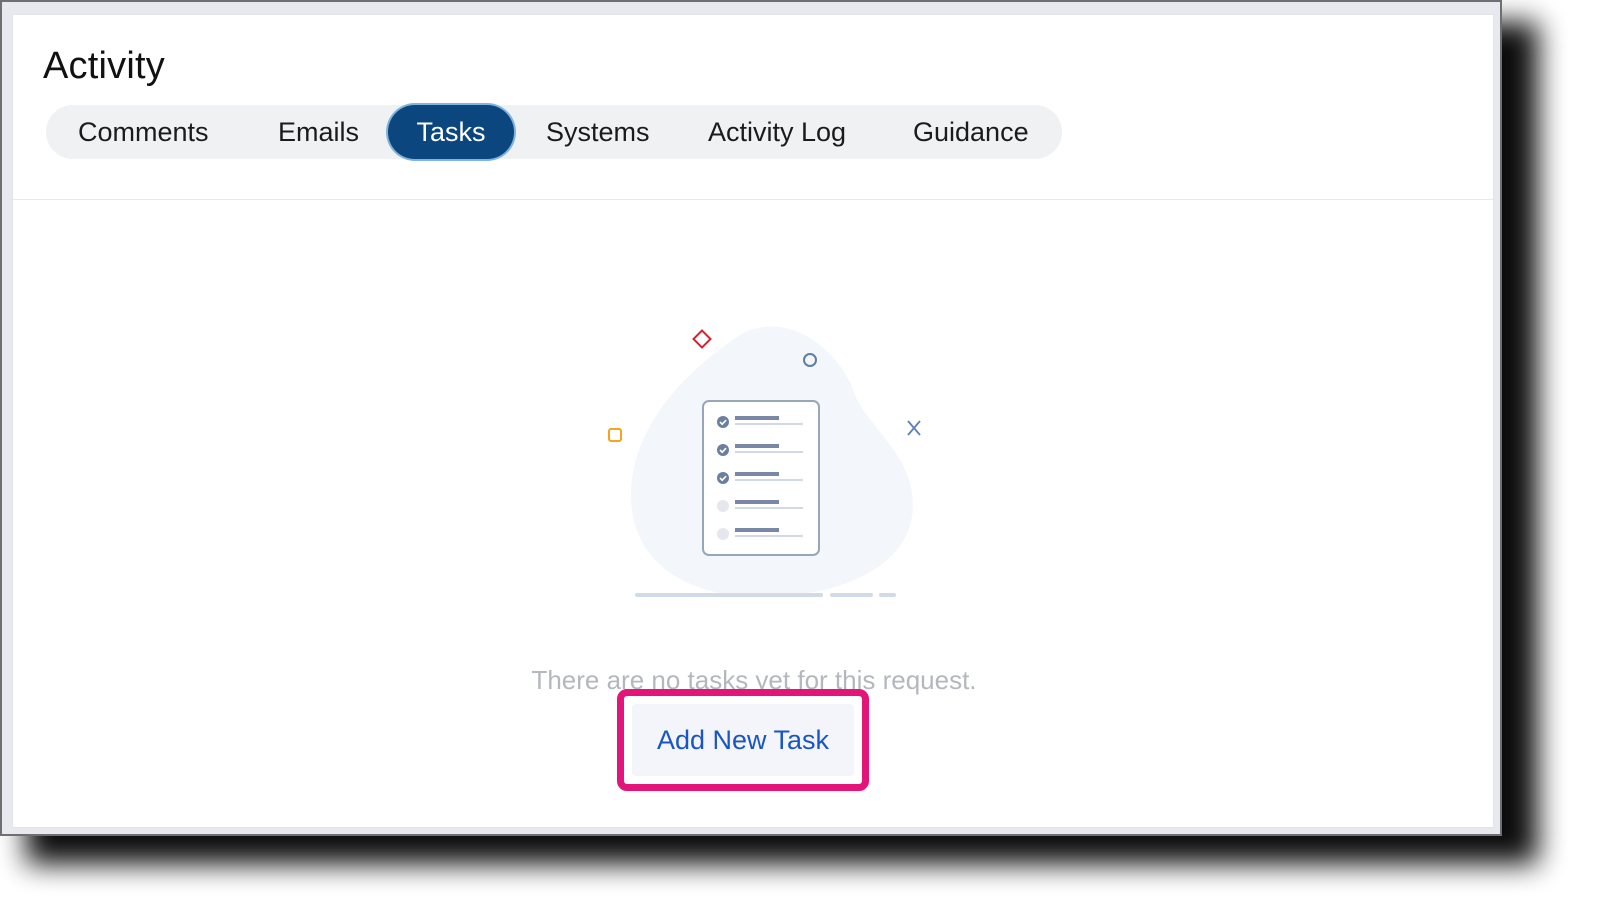 The width and height of the screenshot is (1600, 919). Describe the element at coordinates (615, 435) in the screenshot. I see `square-icon` at that location.